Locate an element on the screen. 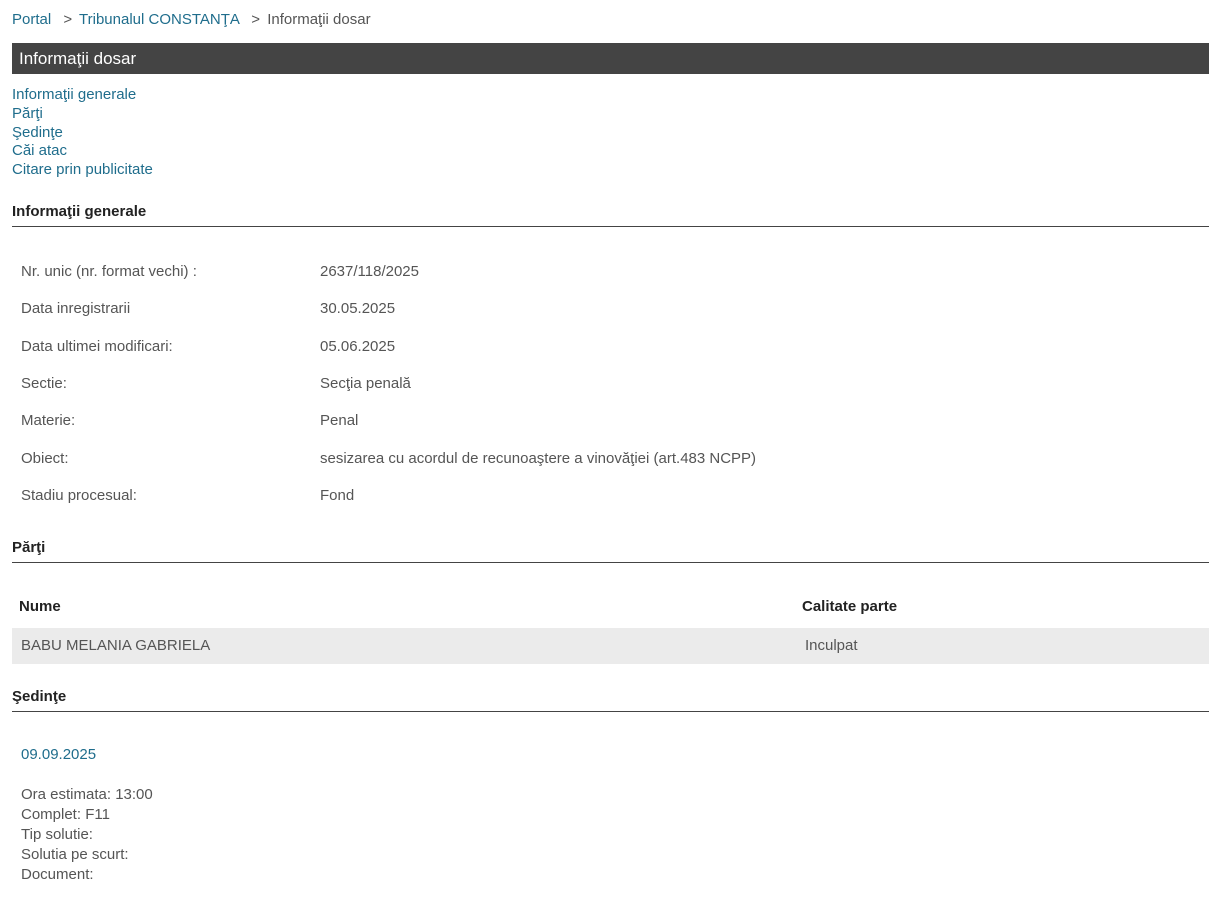  party-role: Inculpat is located at coordinates (831, 645).